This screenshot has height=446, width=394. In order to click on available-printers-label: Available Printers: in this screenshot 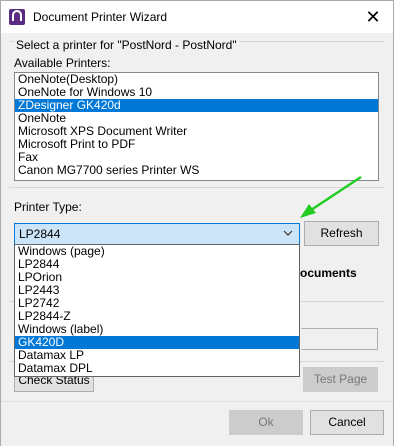, I will do `click(62, 63)`.